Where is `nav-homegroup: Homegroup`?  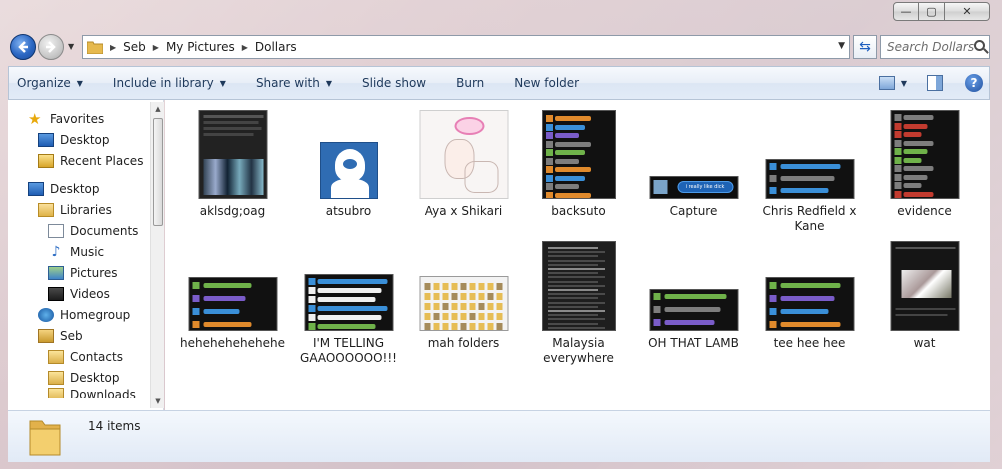
nav-homegroup: Homegroup is located at coordinates (78, 314).